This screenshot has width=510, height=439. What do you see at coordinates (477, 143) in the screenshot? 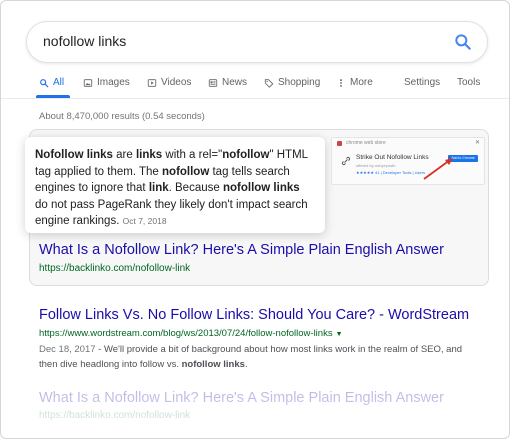
I see `close-icon: ✕` at bounding box center [477, 143].